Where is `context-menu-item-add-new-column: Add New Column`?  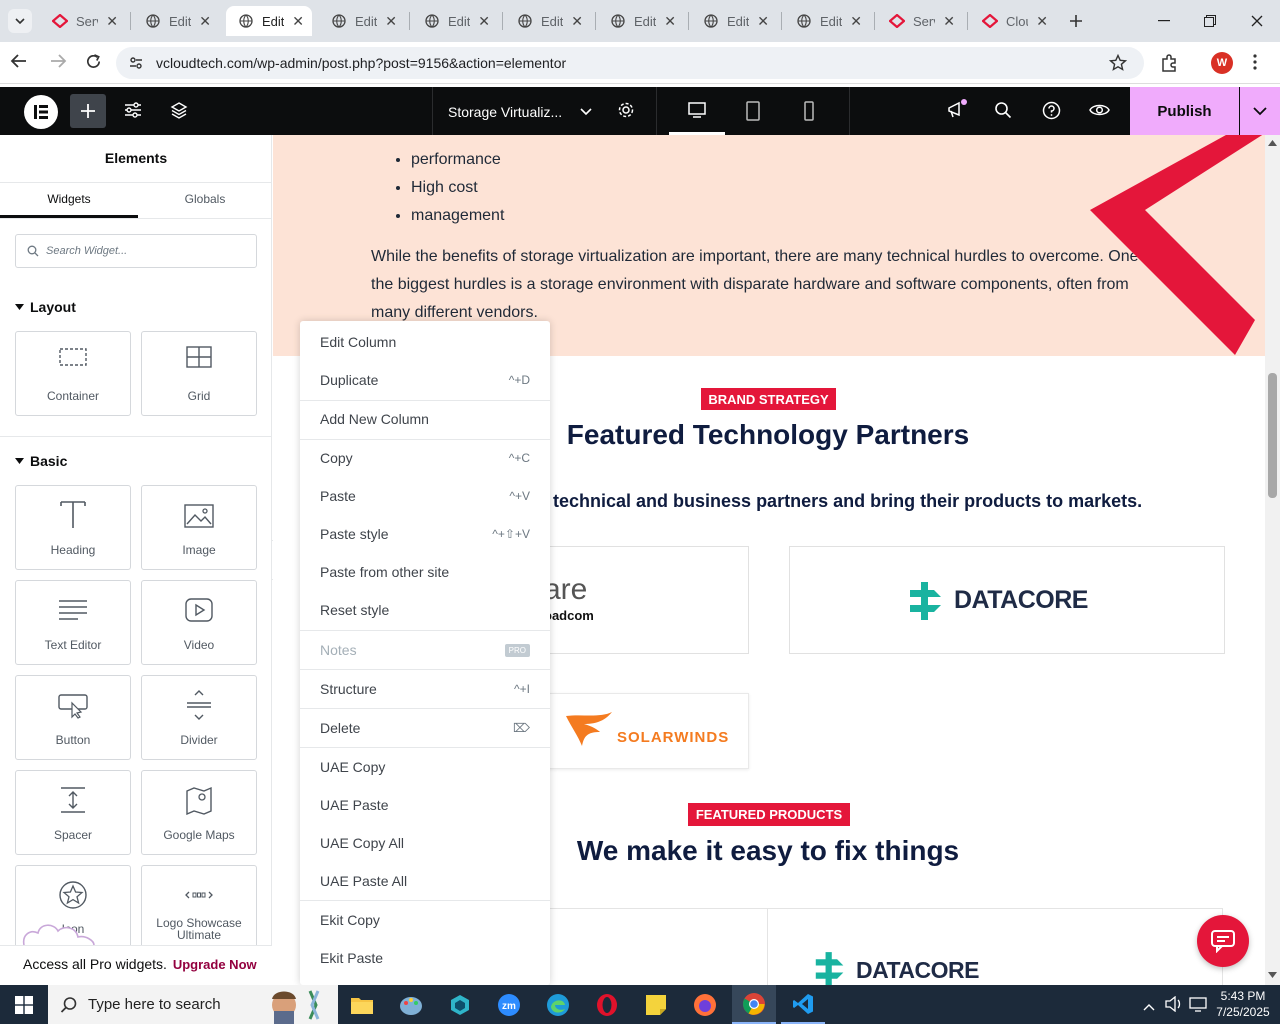
context-menu-item-add-new-column: Add New Column is located at coordinates (425, 419).